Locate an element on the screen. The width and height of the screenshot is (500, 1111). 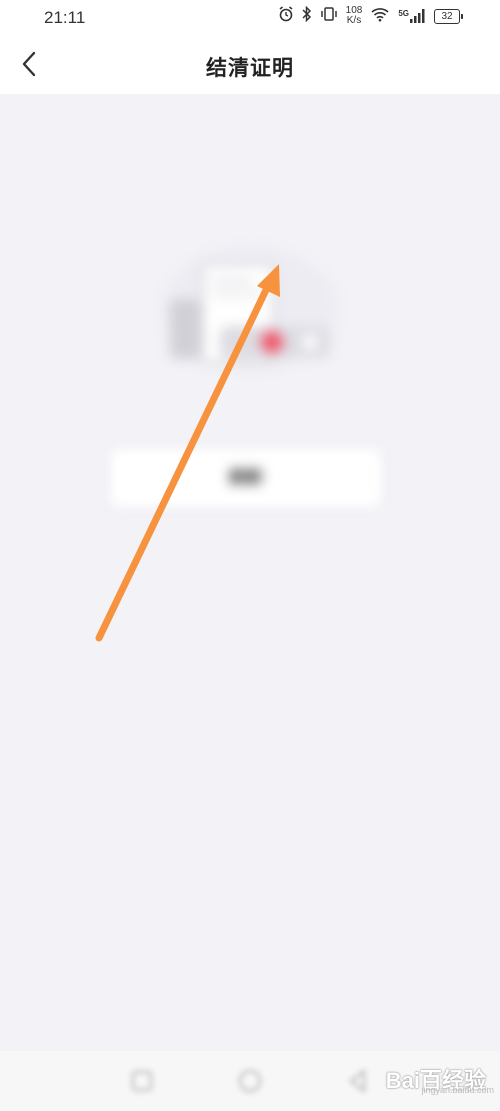
alarm-icon is located at coordinates (286, 16).